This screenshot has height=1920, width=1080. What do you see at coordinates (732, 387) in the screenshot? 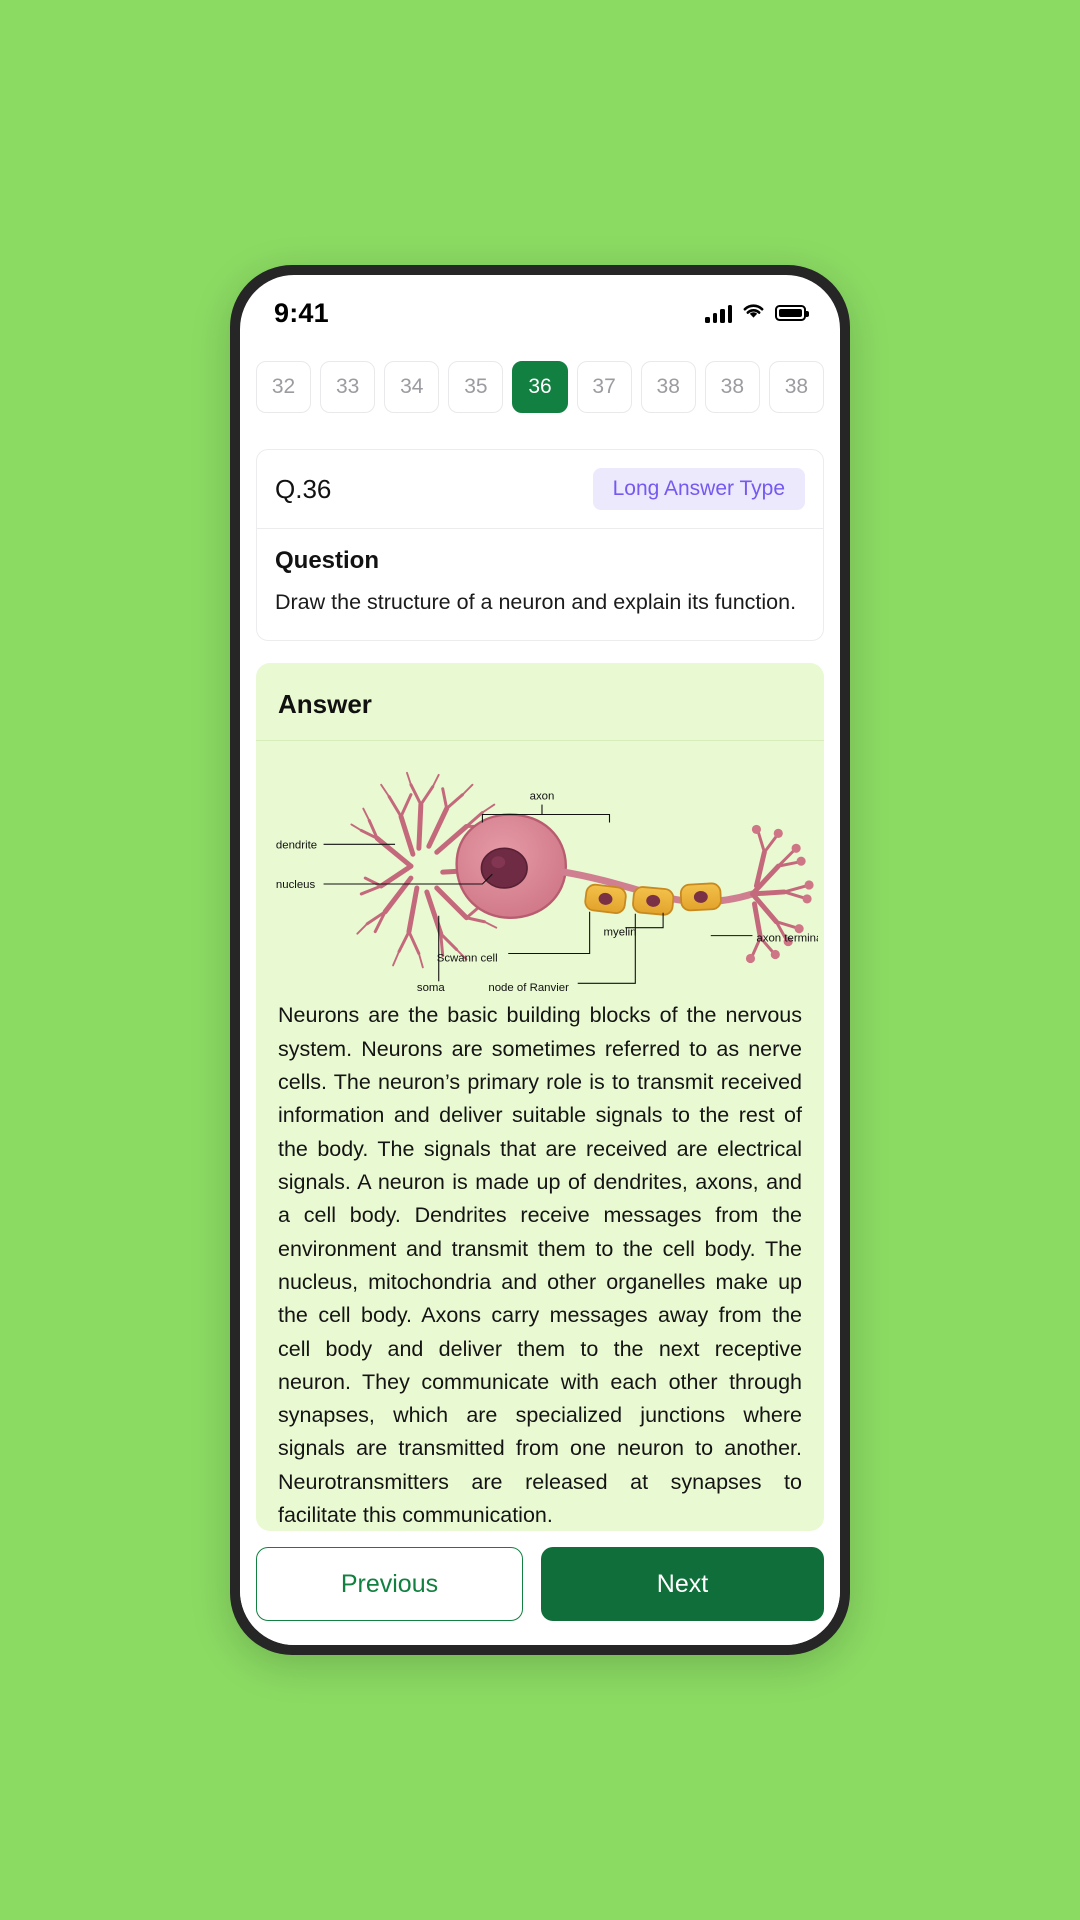
I see `question-number-38-b: 38` at bounding box center [732, 387].